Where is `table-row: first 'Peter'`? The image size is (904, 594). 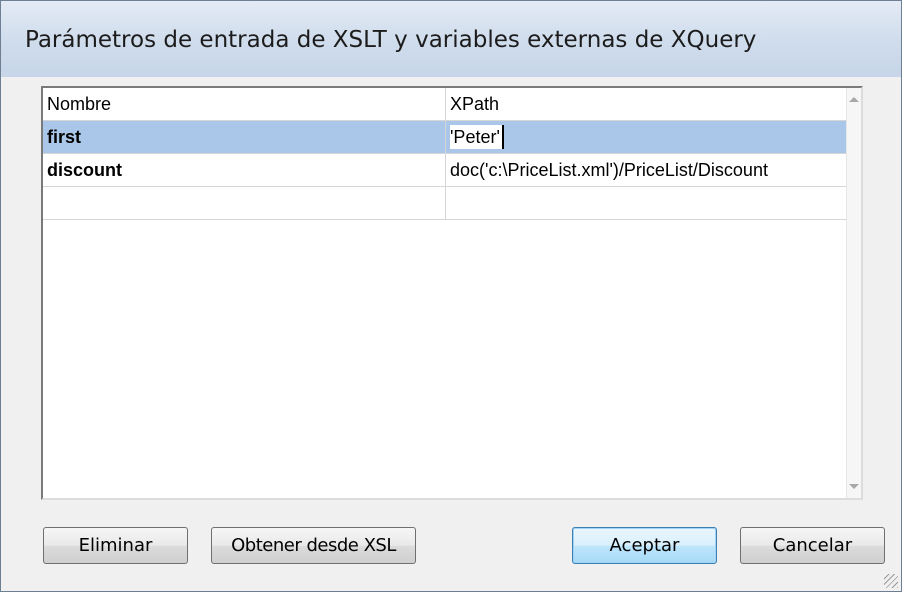 table-row: first 'Peter' is located at coordinates (446, 137).